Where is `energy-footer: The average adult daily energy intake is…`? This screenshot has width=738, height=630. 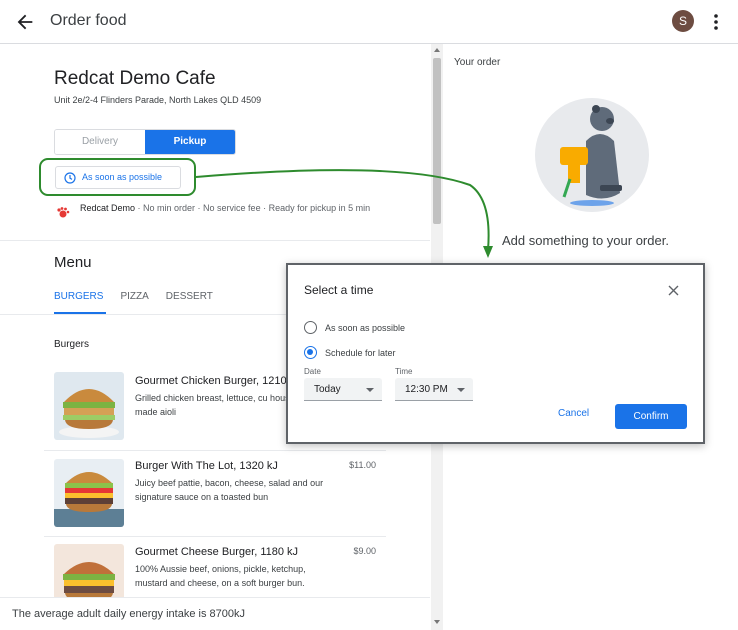 energy-footer: The average adult daily energy intake is… is located at coordinates (215, 613).